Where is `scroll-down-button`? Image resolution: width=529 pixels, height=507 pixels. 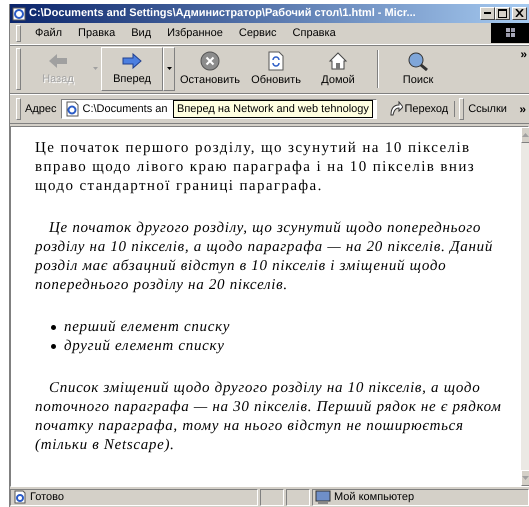
scroll-down-button is located at coordinates (525, 478).